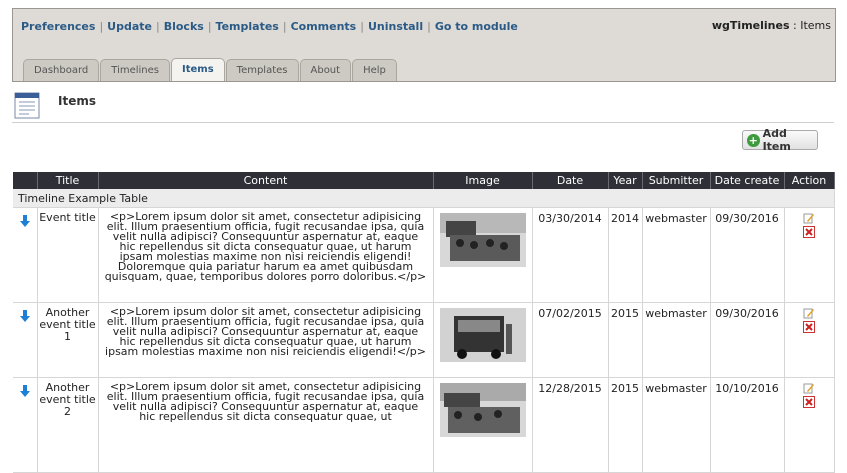  What do you see at coordinates (68, 340) in the screenshot?
I see `item-title: Another event title 1` at bounding box center [68, 340].